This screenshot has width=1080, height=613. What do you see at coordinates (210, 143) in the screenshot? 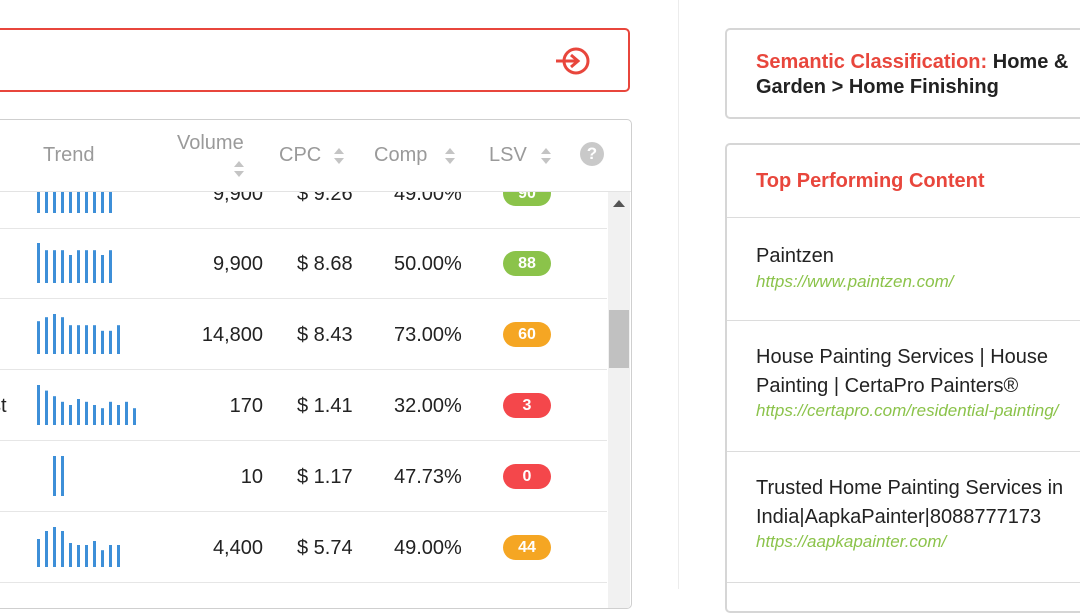
I see `column-volume: Volume` at bounding box center [210, 143].